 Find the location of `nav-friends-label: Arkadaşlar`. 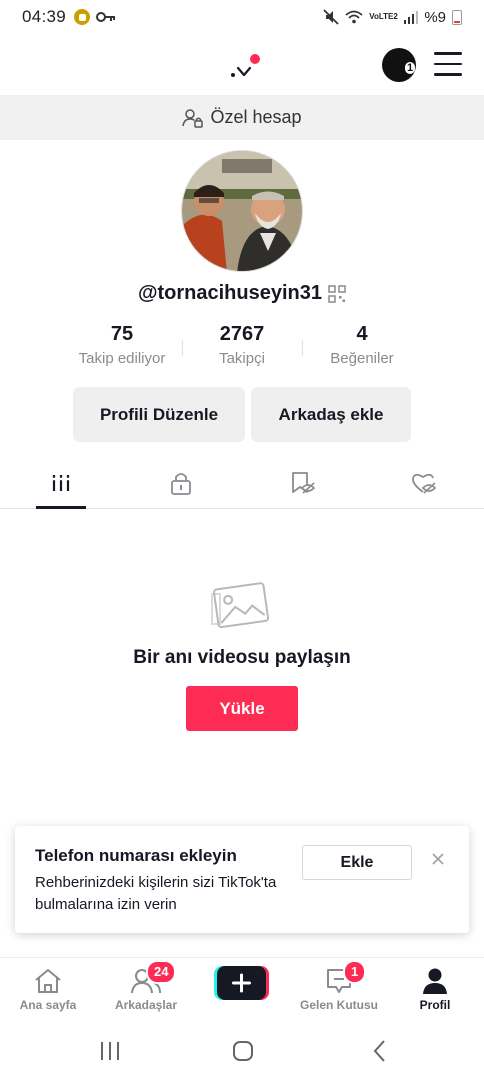

nav-friends-label: Arkadaşlar is located at coordinates (146, 1005).